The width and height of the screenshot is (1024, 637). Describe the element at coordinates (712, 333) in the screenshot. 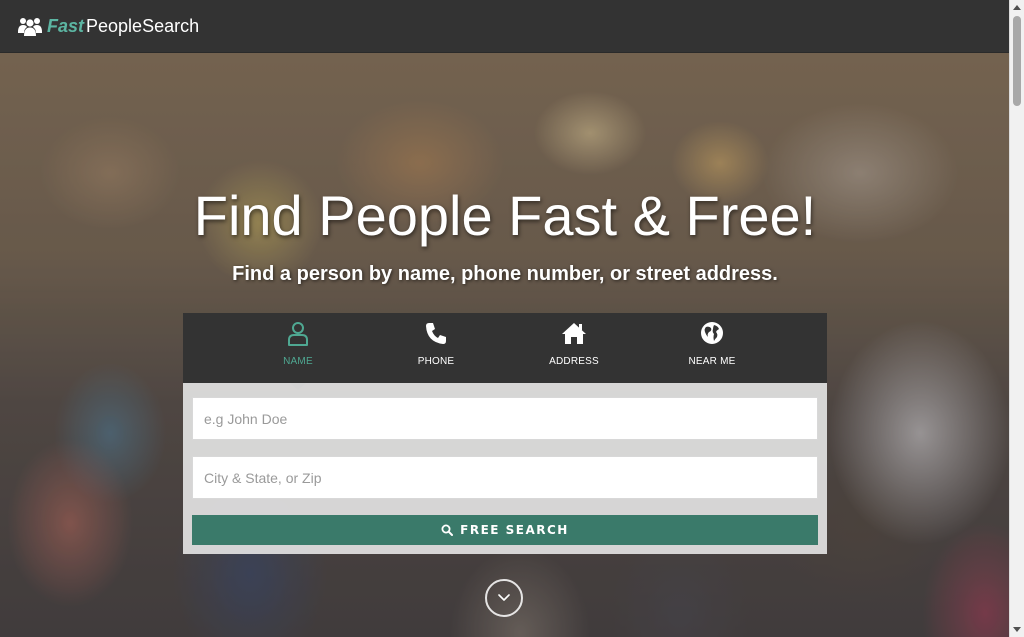

I see `globe-icon` at that location.